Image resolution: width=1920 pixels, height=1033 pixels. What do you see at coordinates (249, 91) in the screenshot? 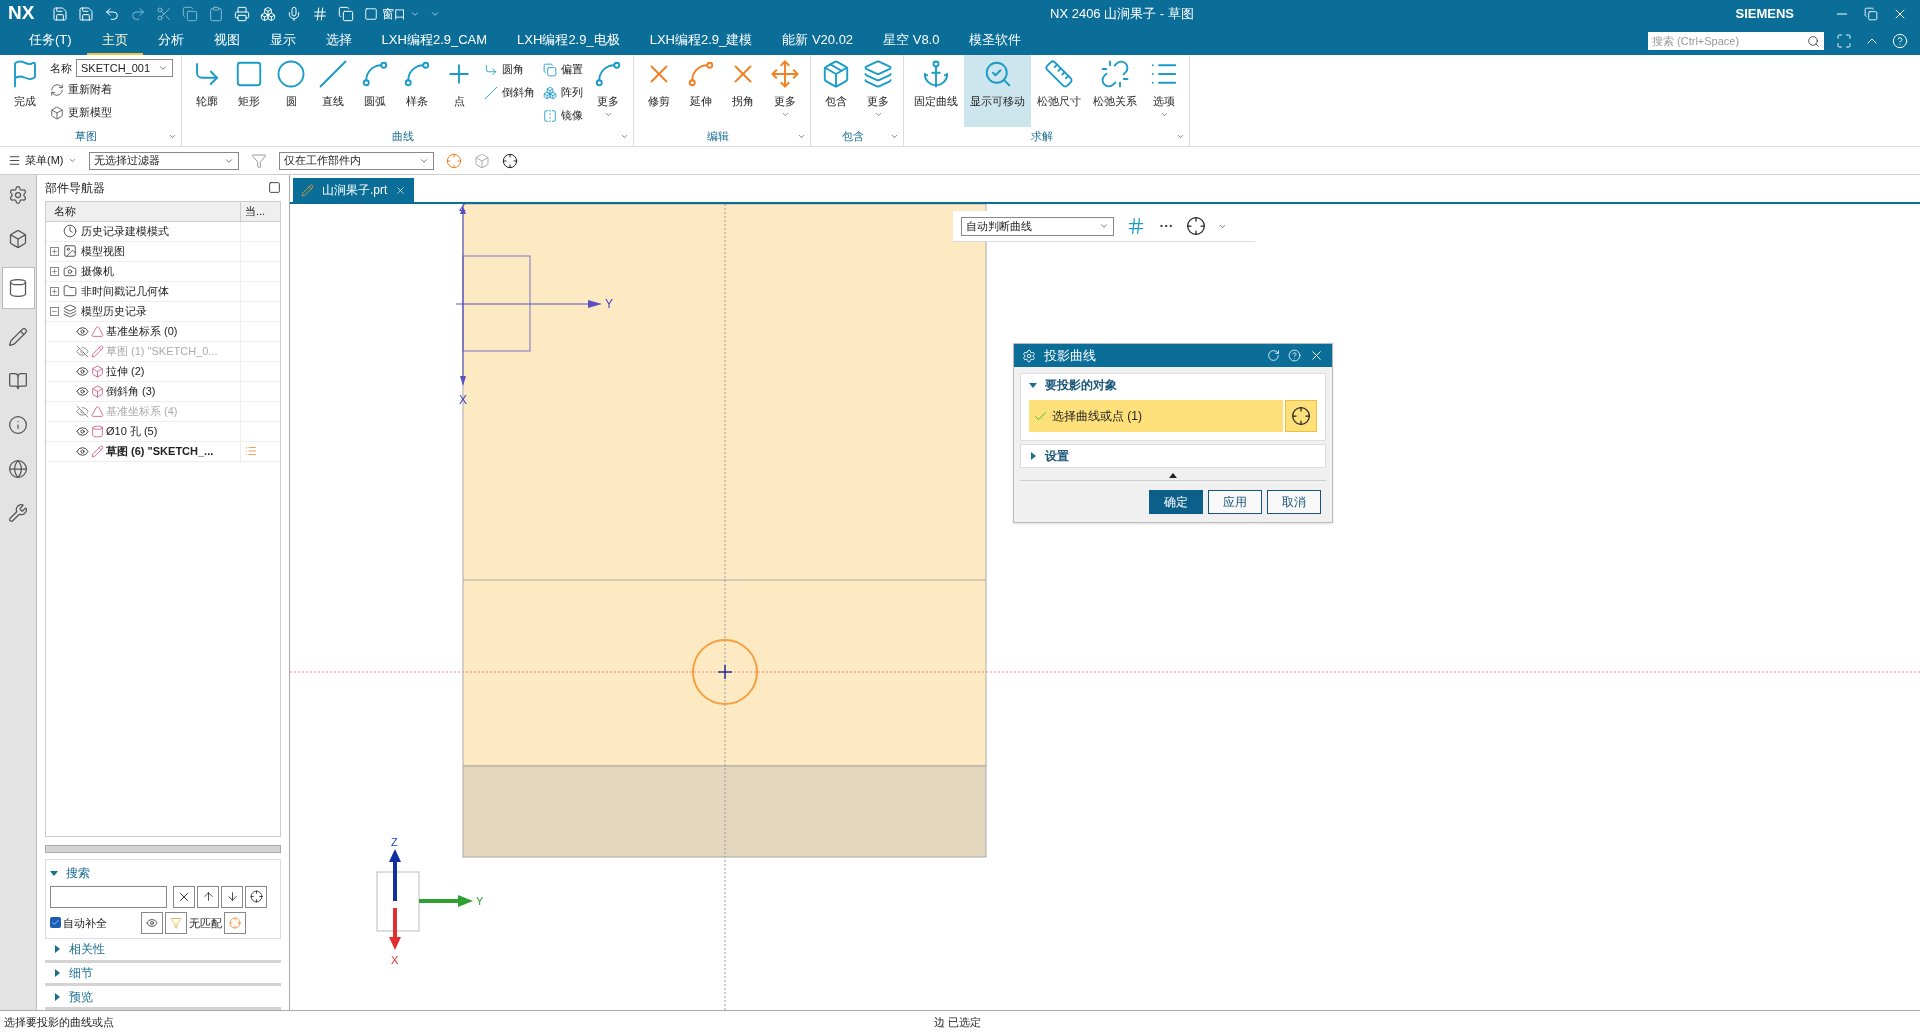
I see `ribbon-button: 矩形` at bounding box center [249, 91].